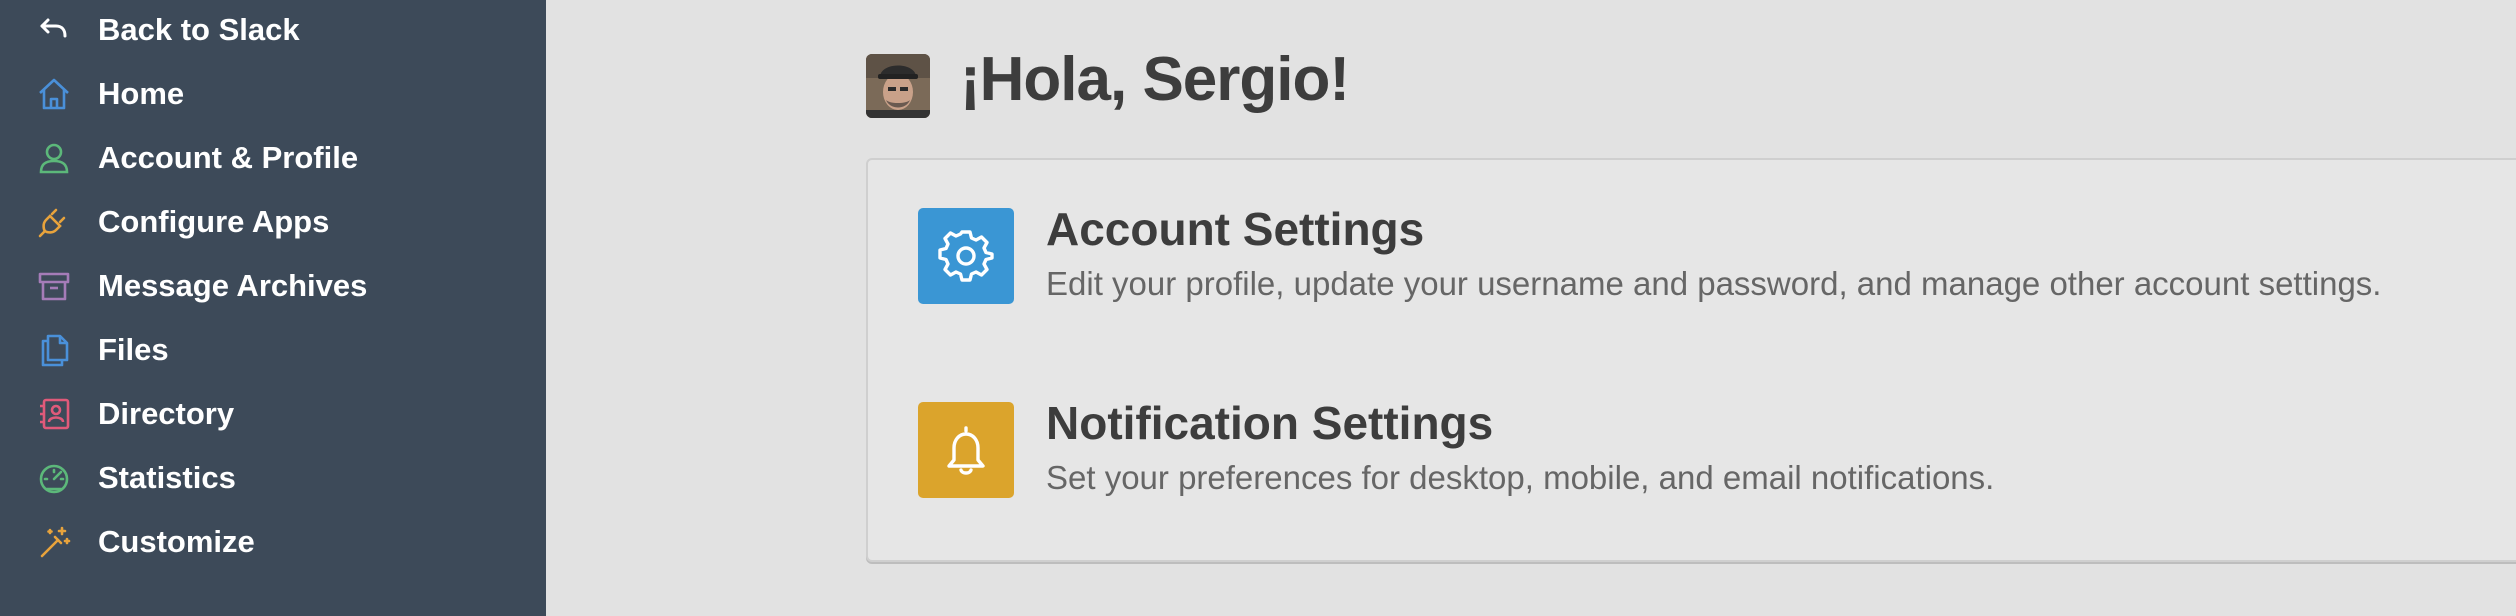  I want to click on plug-icon, so click(54, 222).